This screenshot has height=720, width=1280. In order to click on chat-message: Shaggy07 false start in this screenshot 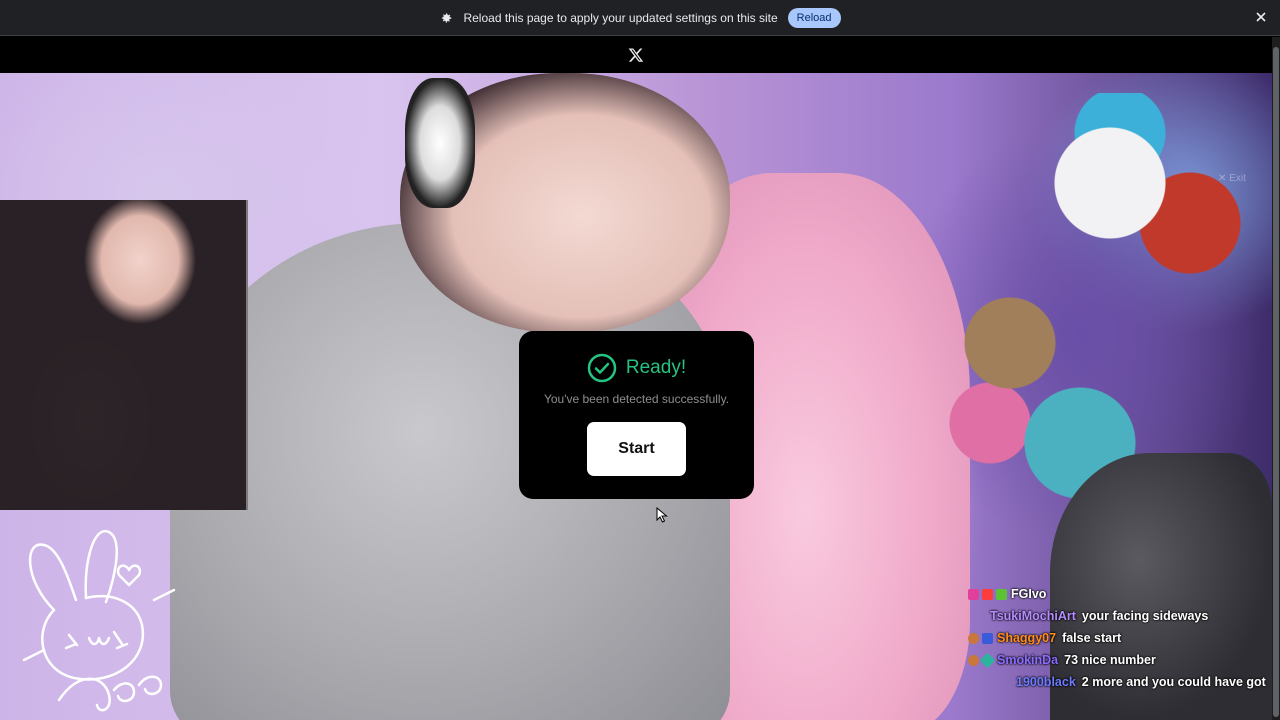, I will do `click(1118, 638)`.